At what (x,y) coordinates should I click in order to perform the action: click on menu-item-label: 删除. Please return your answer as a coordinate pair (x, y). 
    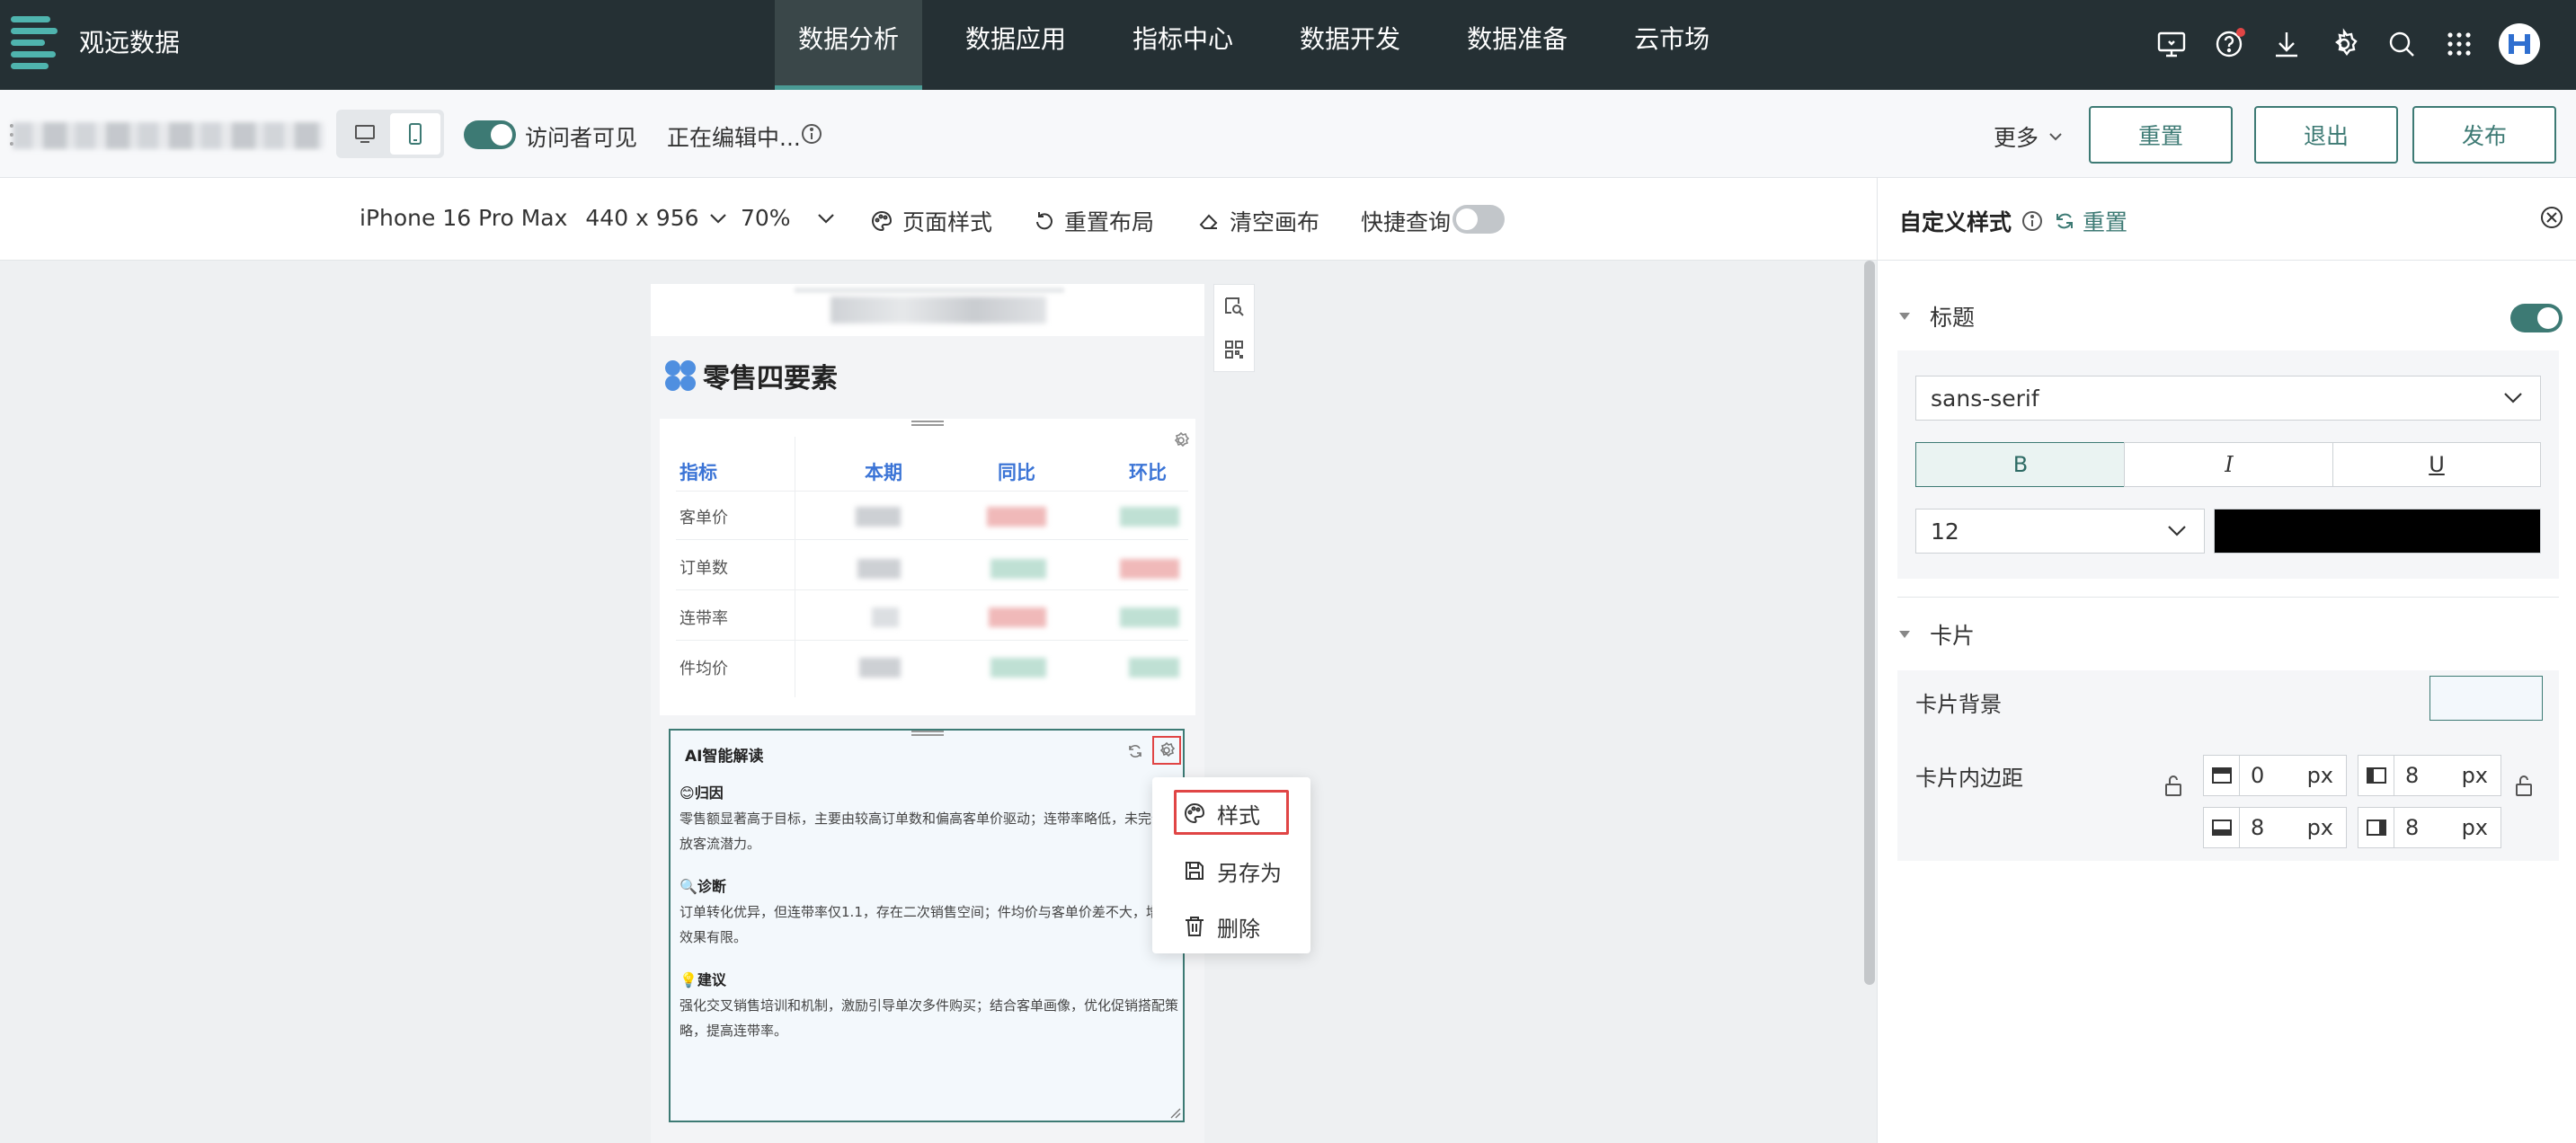
    Looking at the image, I should click on (1238, 929).